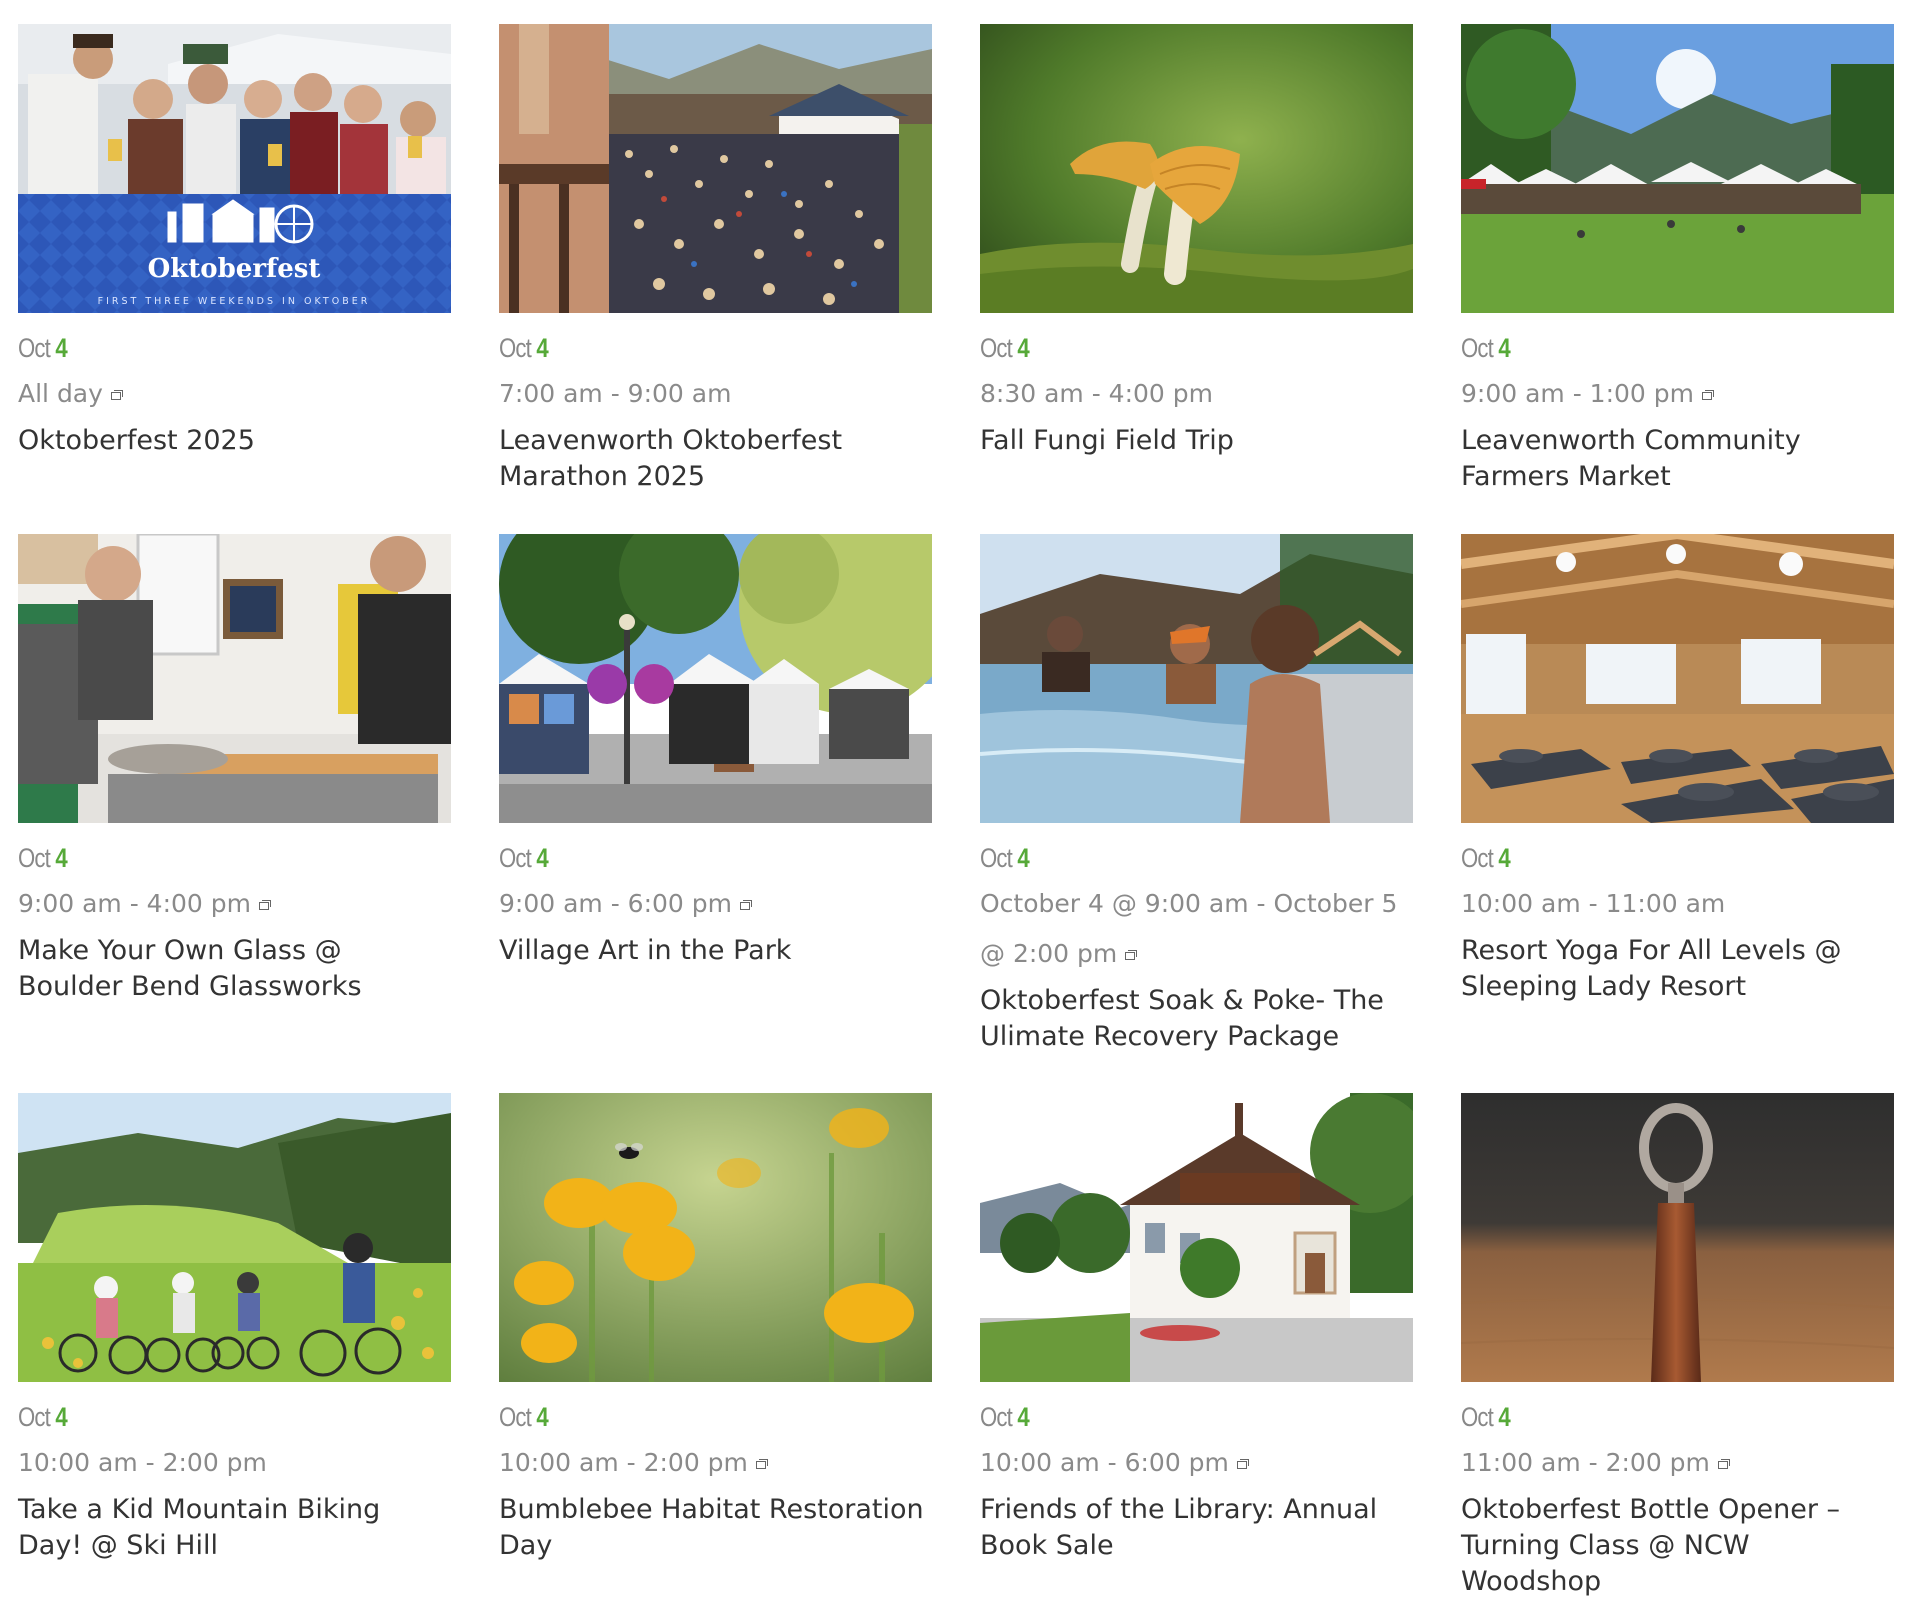  Describe the element at coordinates (1196, 1528) in the screenshot. I see `event-title: Friends of the Library: Annual Book Sale` at that location.